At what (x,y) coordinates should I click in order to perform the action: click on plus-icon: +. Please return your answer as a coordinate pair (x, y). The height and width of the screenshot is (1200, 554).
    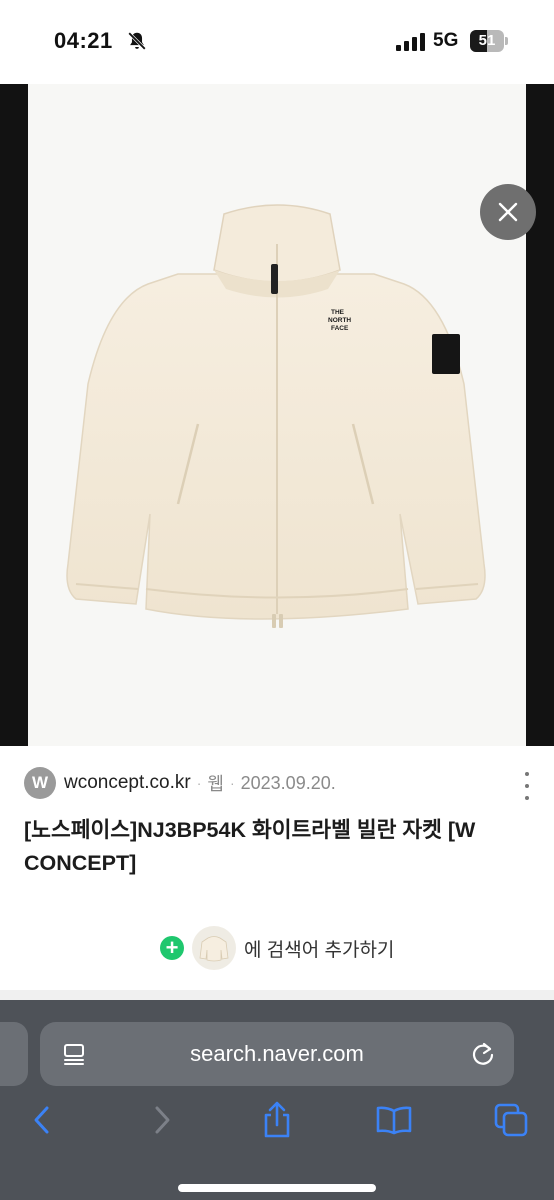
    Looking at the image, I should click on (172, 948).